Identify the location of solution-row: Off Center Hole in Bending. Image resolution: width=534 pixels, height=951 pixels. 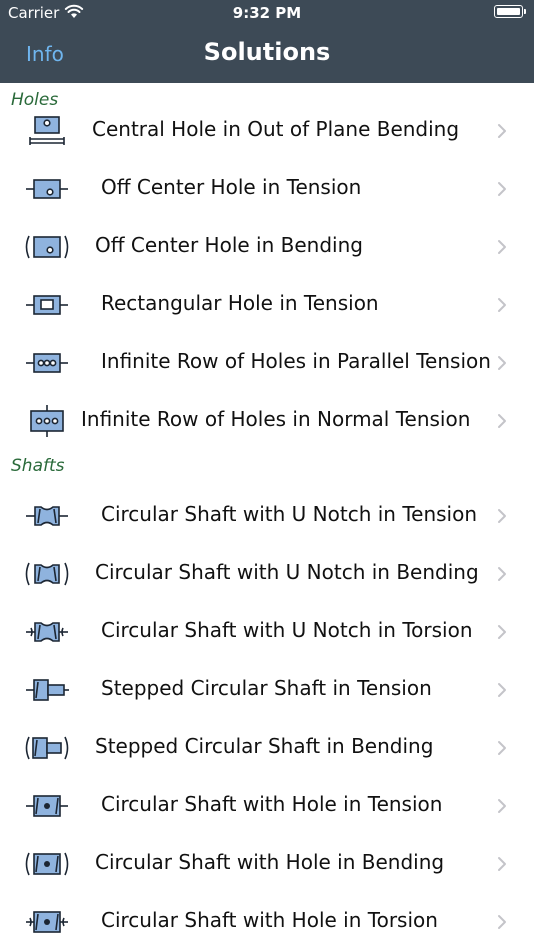
(267, 247).